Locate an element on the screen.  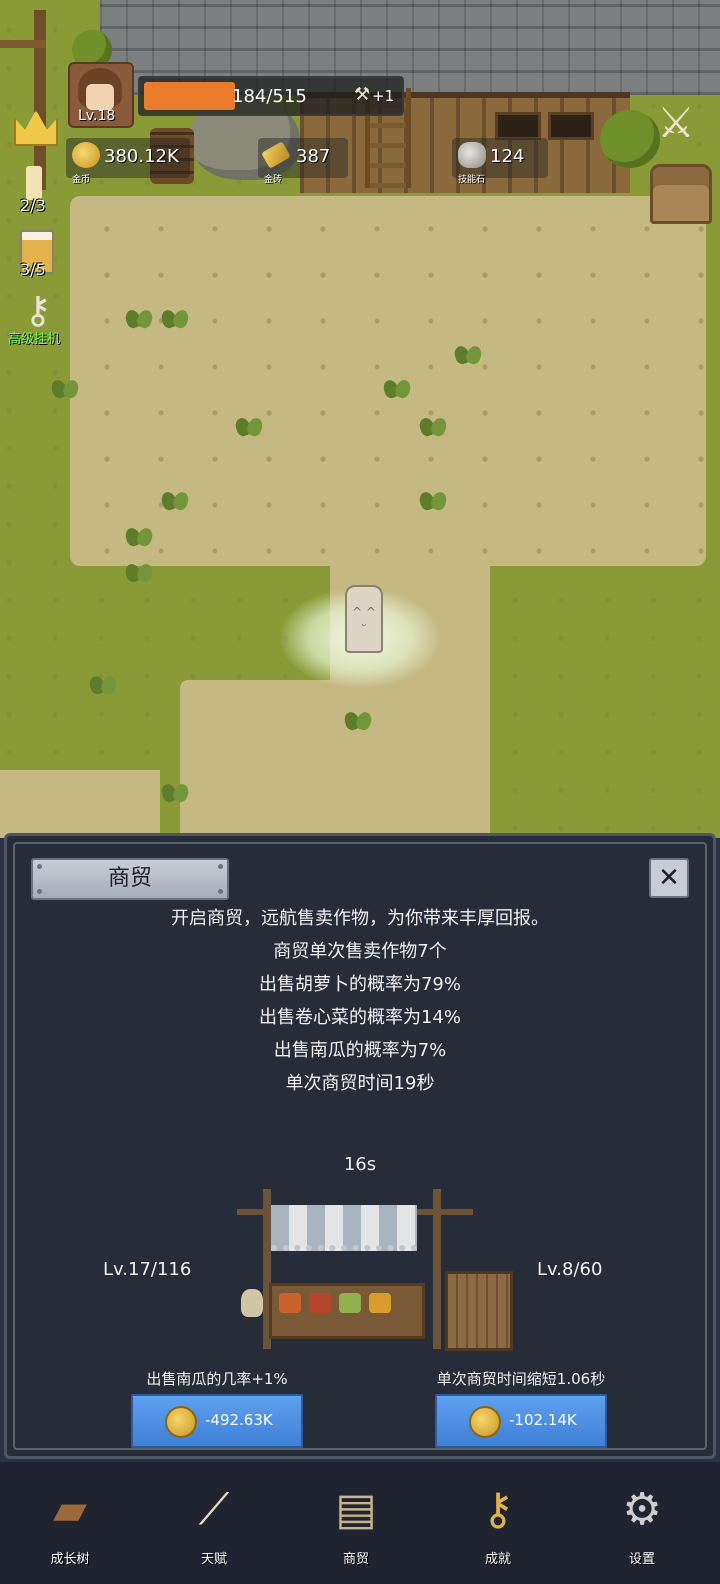
desc-line: 商贸单次售卖作物7个 is located at coordinates (360, 951).